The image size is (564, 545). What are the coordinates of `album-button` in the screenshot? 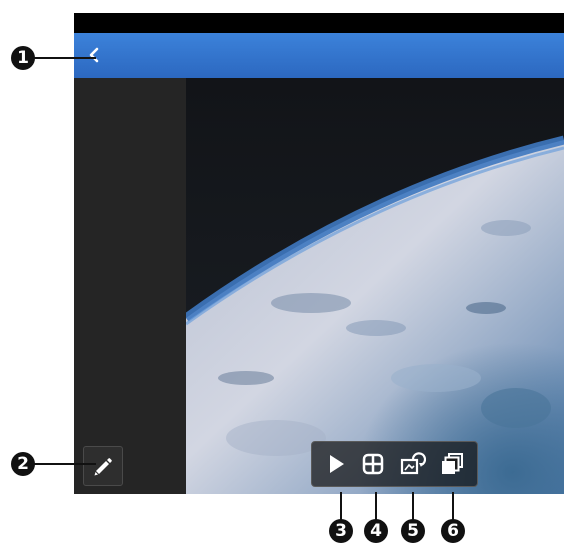 It's located at (452, 464).